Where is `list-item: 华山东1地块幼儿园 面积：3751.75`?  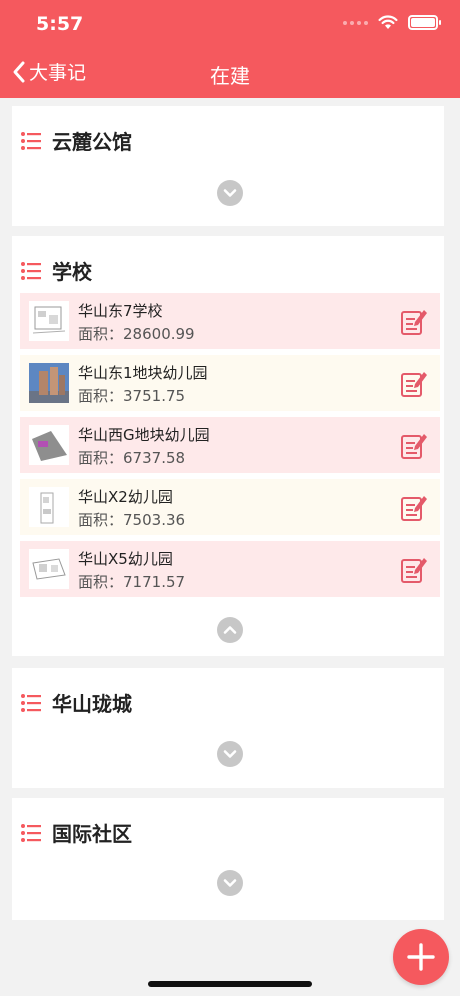
list-item: 华山东1地块幼儿园 面积：3751.75 is located at coordinates (230, 383).